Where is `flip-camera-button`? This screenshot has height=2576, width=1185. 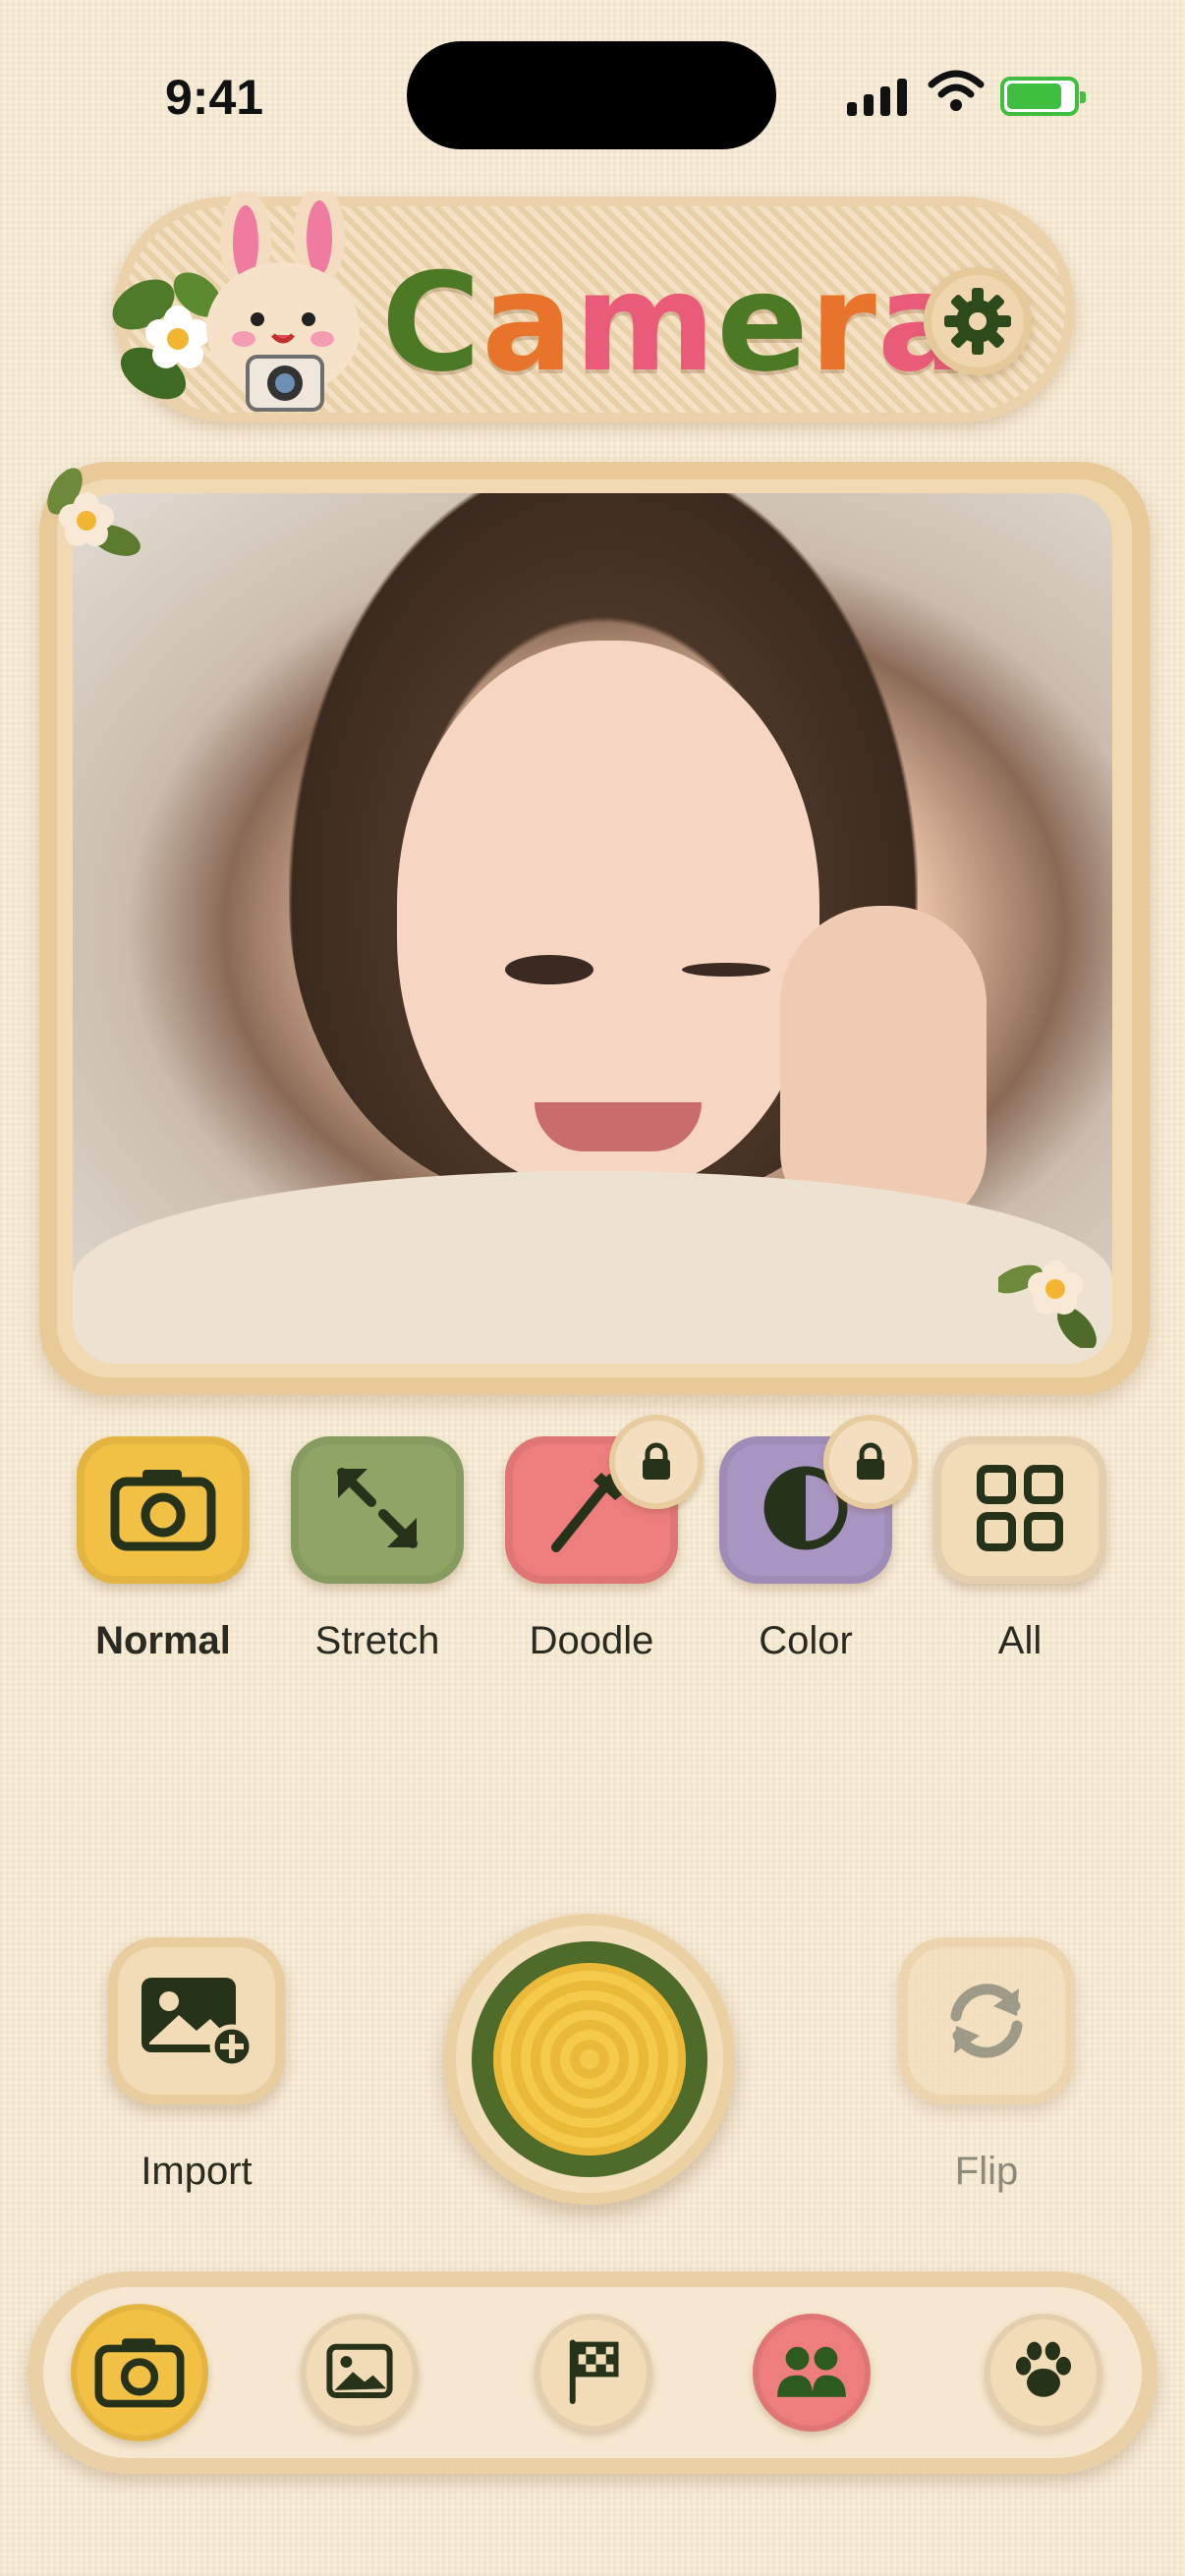
flip-camera-button is located at coordinates (987, 2020).